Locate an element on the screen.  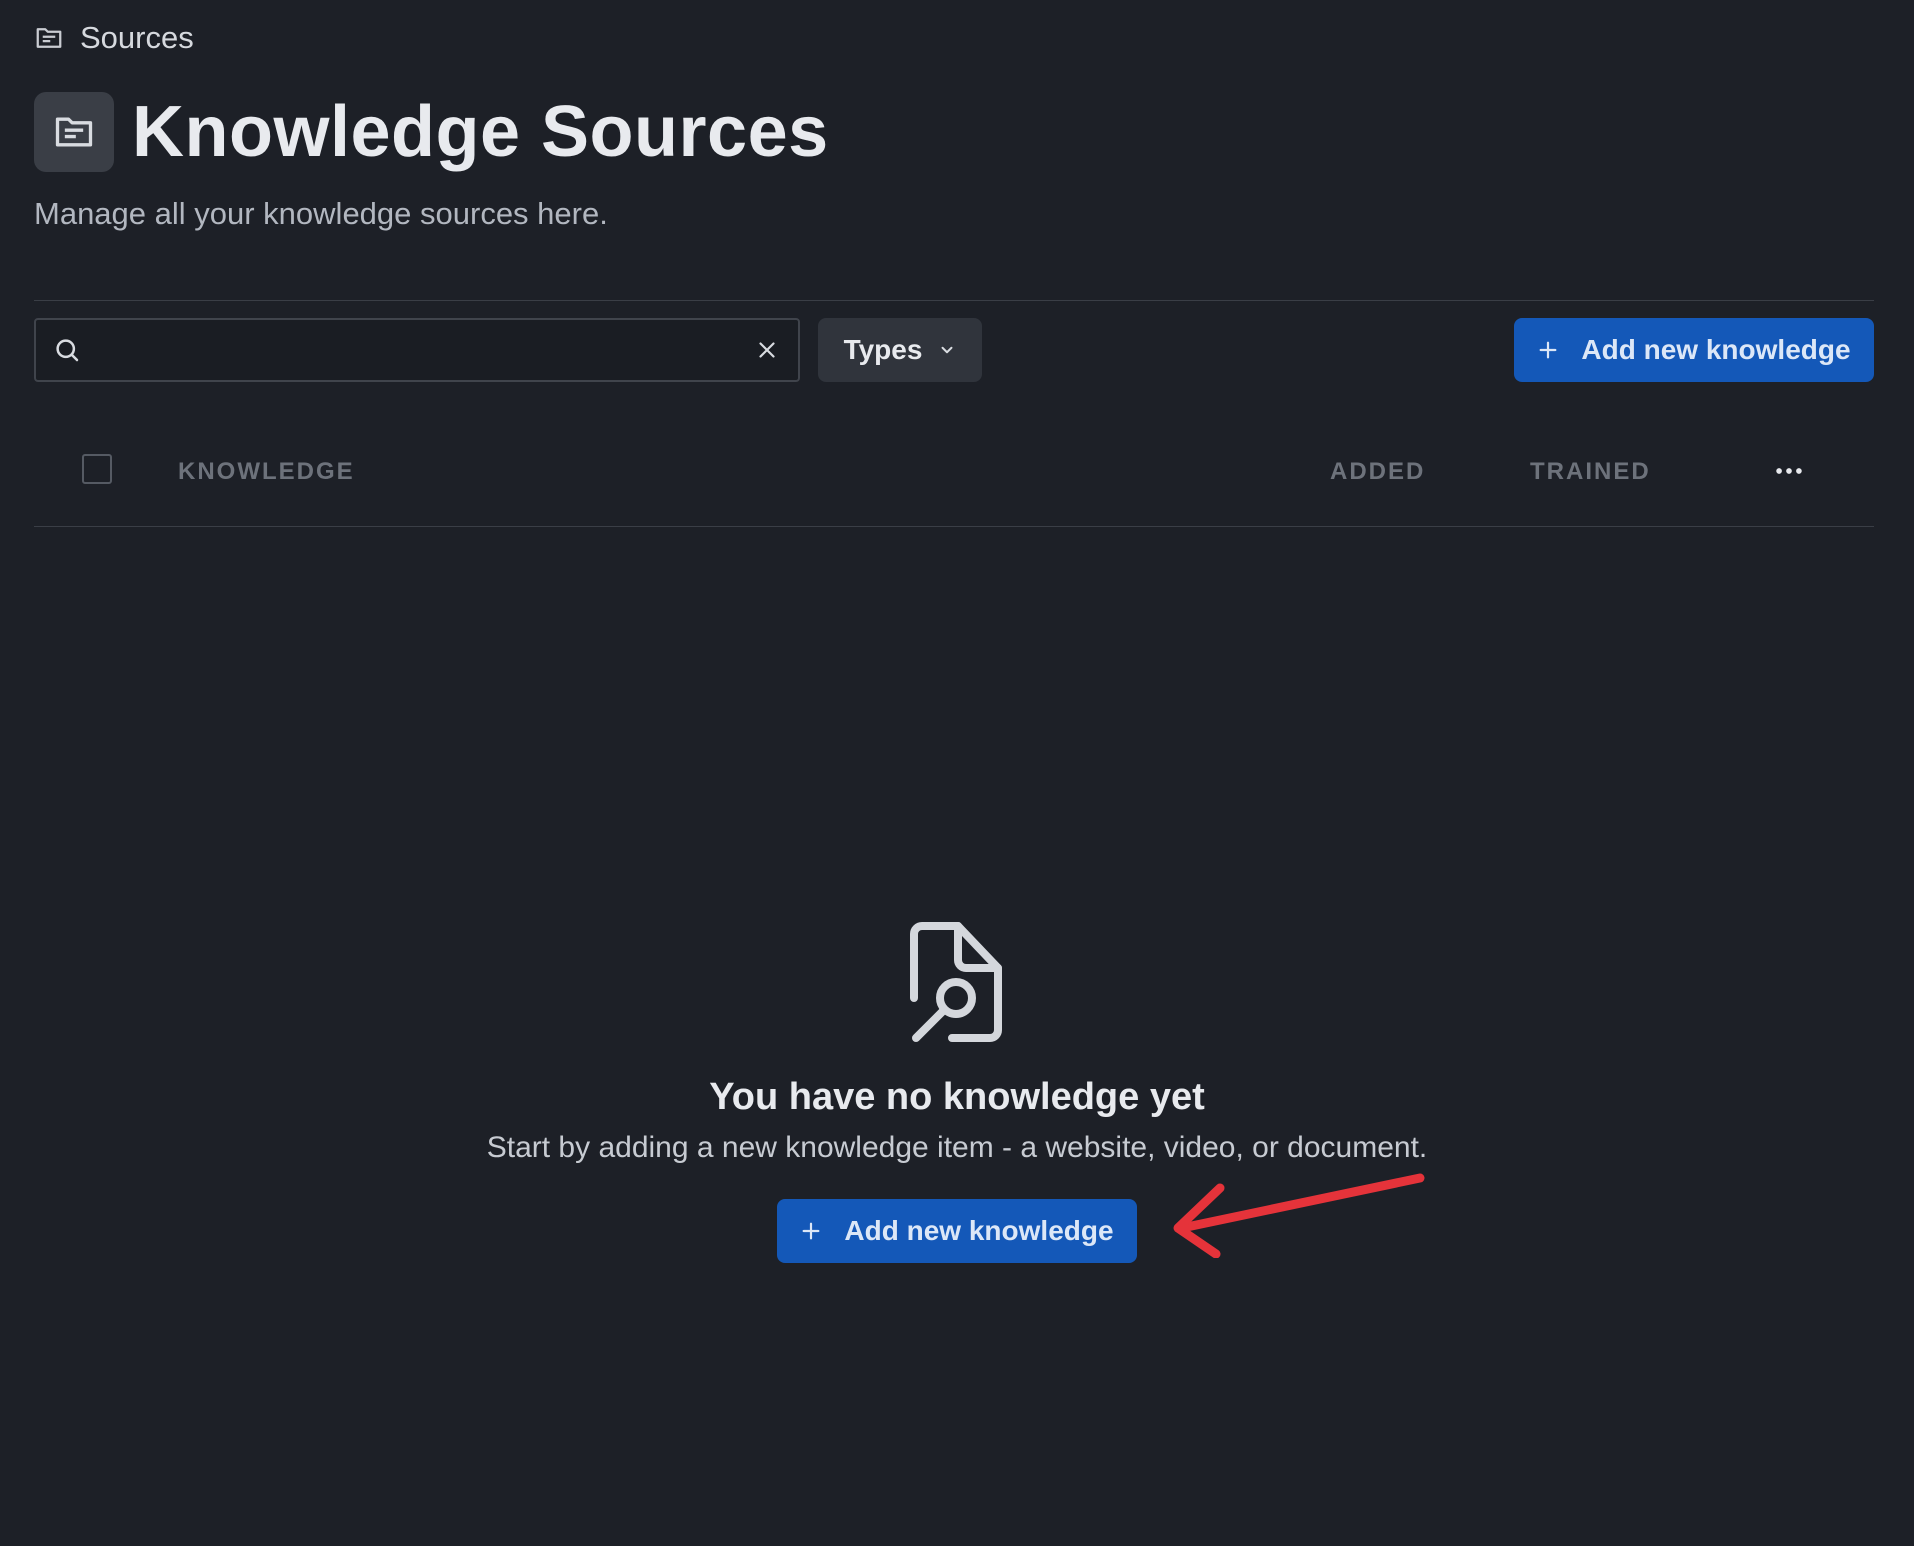
empty-state-title: You have no knowledge yet is located at coordinates (957, 1097).